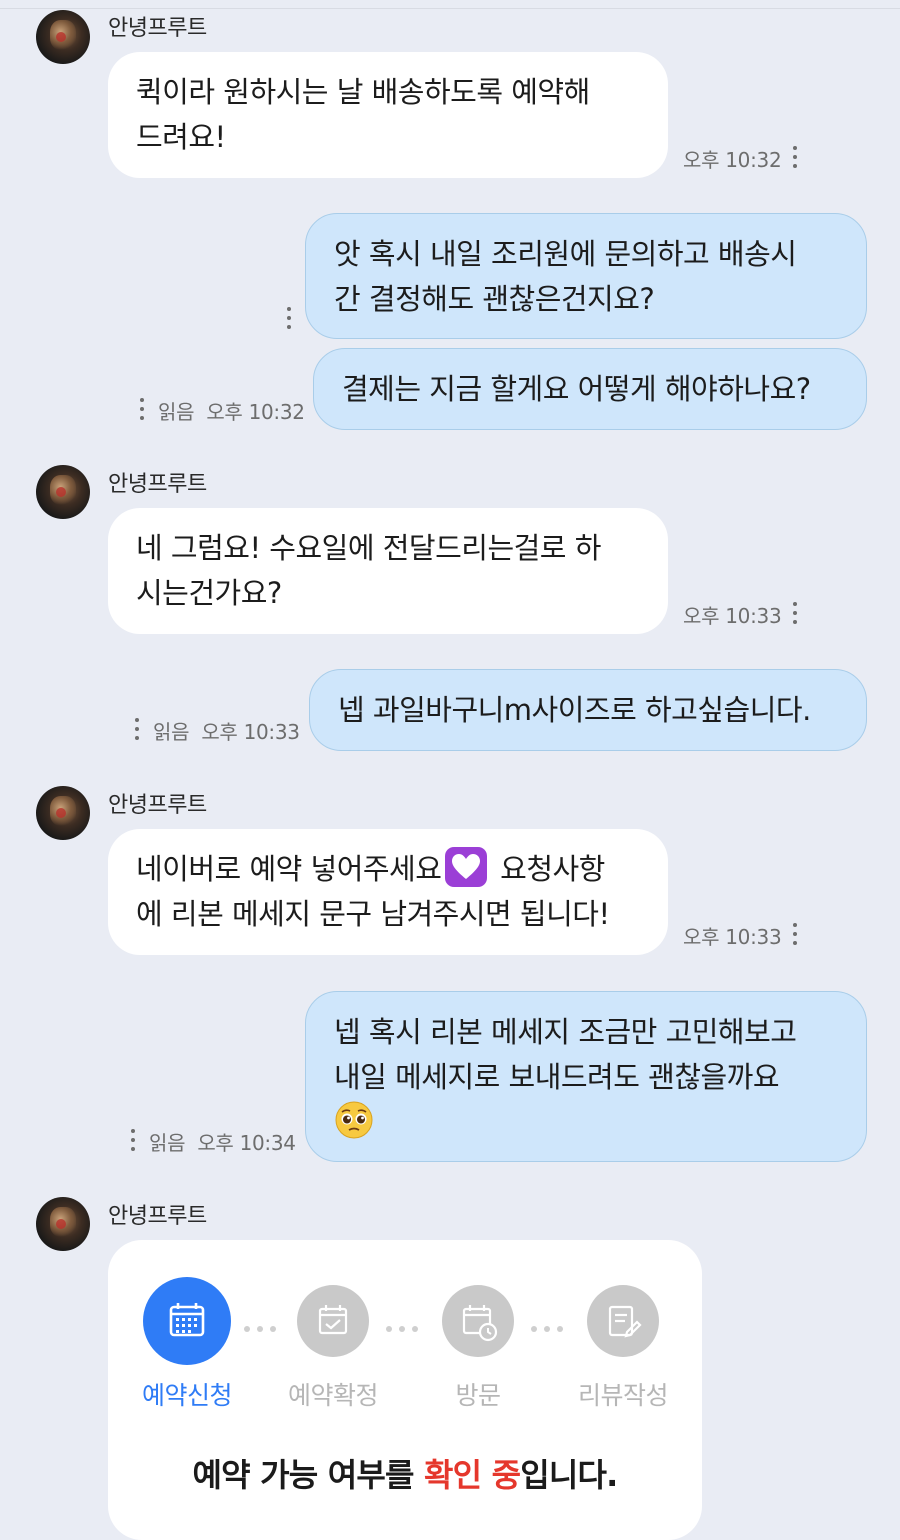 This screenshot has height=1540, width=900. What do you see at coordinates (623, 1321) in the screenshot?
I see `edit-note-icon` at bounding box center [623, 1321].